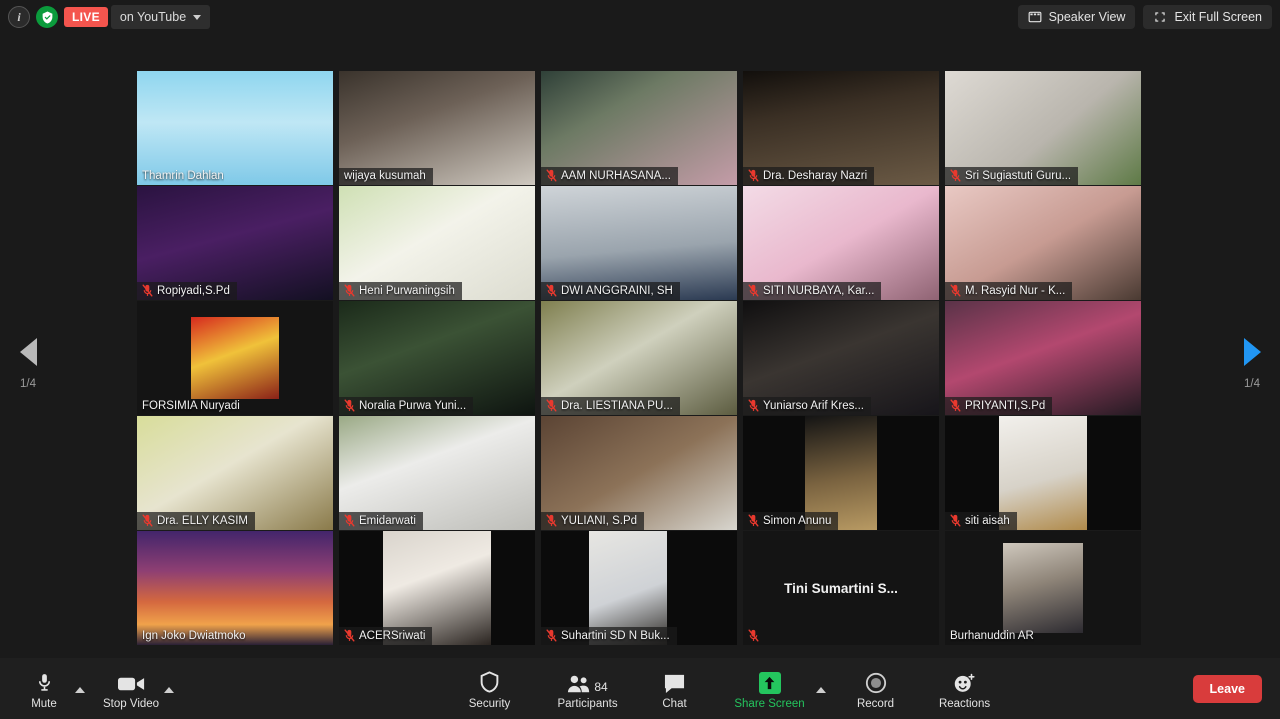 The width and height of the screenshot is (1280, 719). I want to click on security-label: Security, so click(489, 703).